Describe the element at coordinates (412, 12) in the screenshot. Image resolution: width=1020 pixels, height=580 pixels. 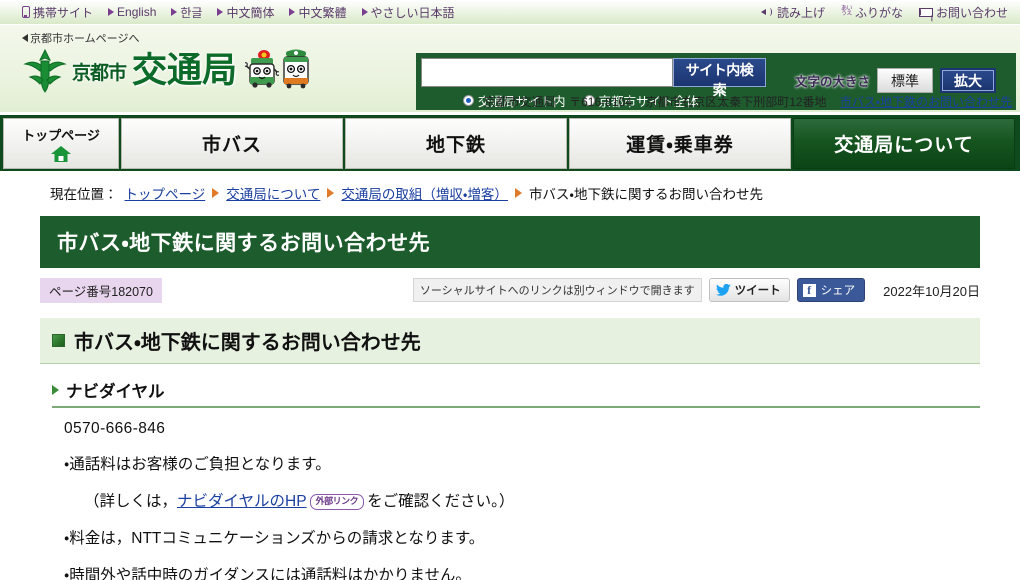
I see `utility-link-label: やさしい日本語` at that location.